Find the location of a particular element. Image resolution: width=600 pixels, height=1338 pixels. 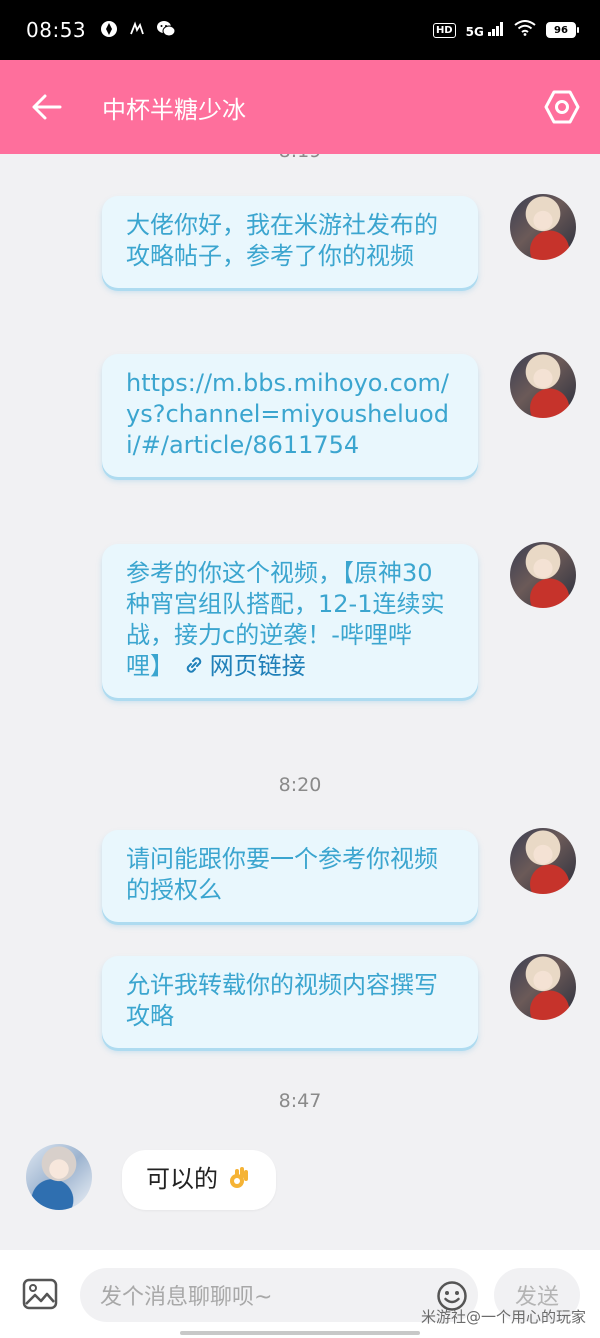

web-link: 网页链接 is located at coordinates (244, 666).